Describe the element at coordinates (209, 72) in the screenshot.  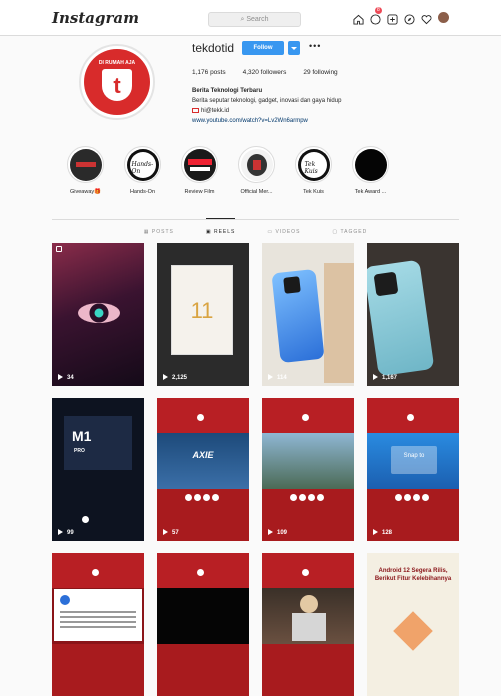
I see `posts-count: 1,176 posts` at that location.